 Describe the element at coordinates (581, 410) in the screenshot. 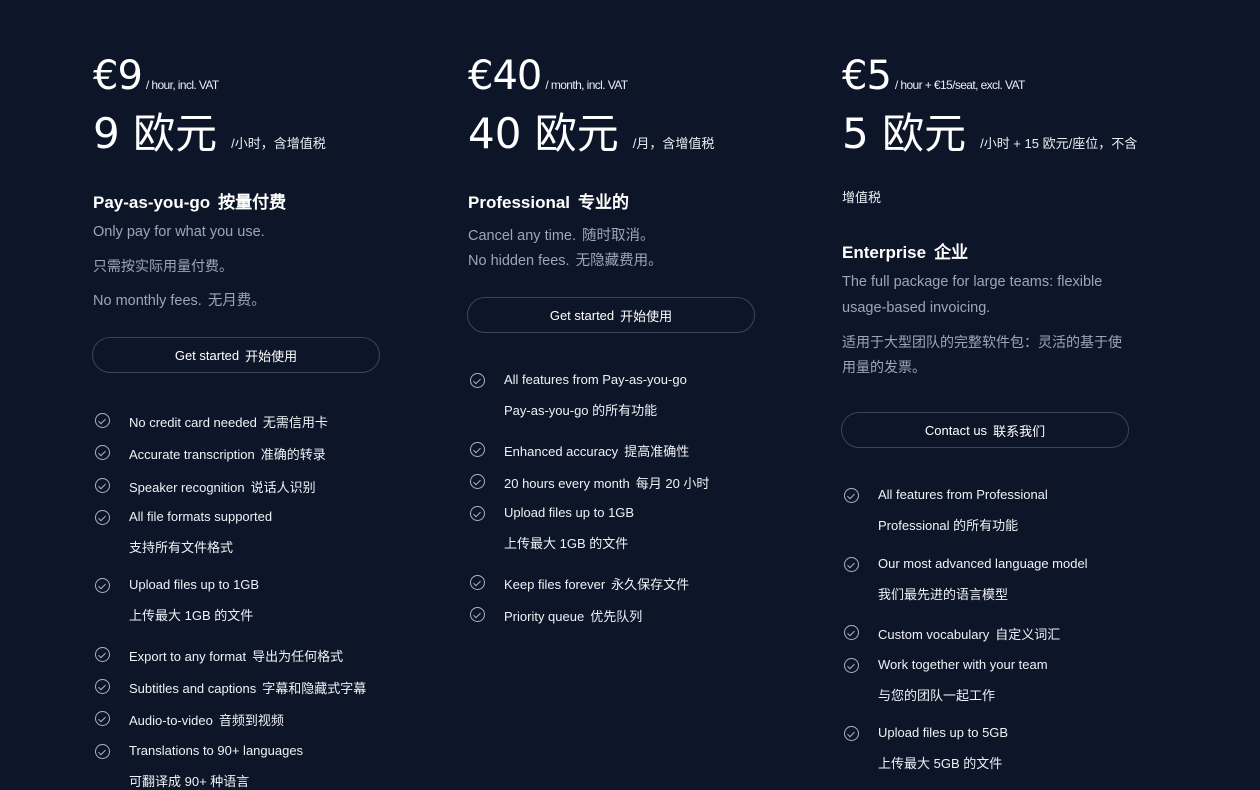

I see `feature-label-zh: Pay-as-you-go 的所有功能` at that location.